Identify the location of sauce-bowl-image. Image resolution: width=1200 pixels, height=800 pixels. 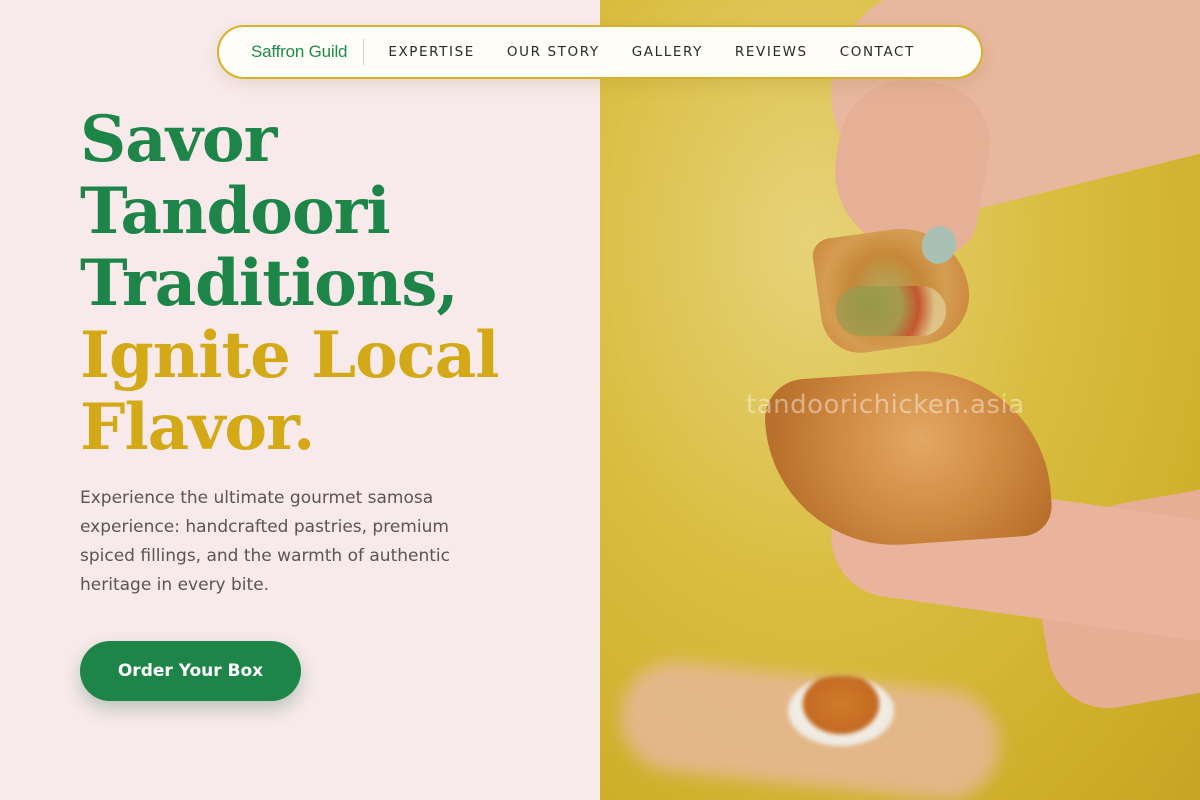
(841, 711).